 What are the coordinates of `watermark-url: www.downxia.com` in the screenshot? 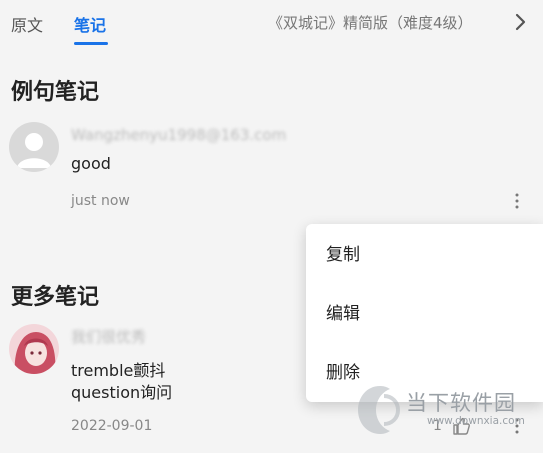 It's located at (476, 421).